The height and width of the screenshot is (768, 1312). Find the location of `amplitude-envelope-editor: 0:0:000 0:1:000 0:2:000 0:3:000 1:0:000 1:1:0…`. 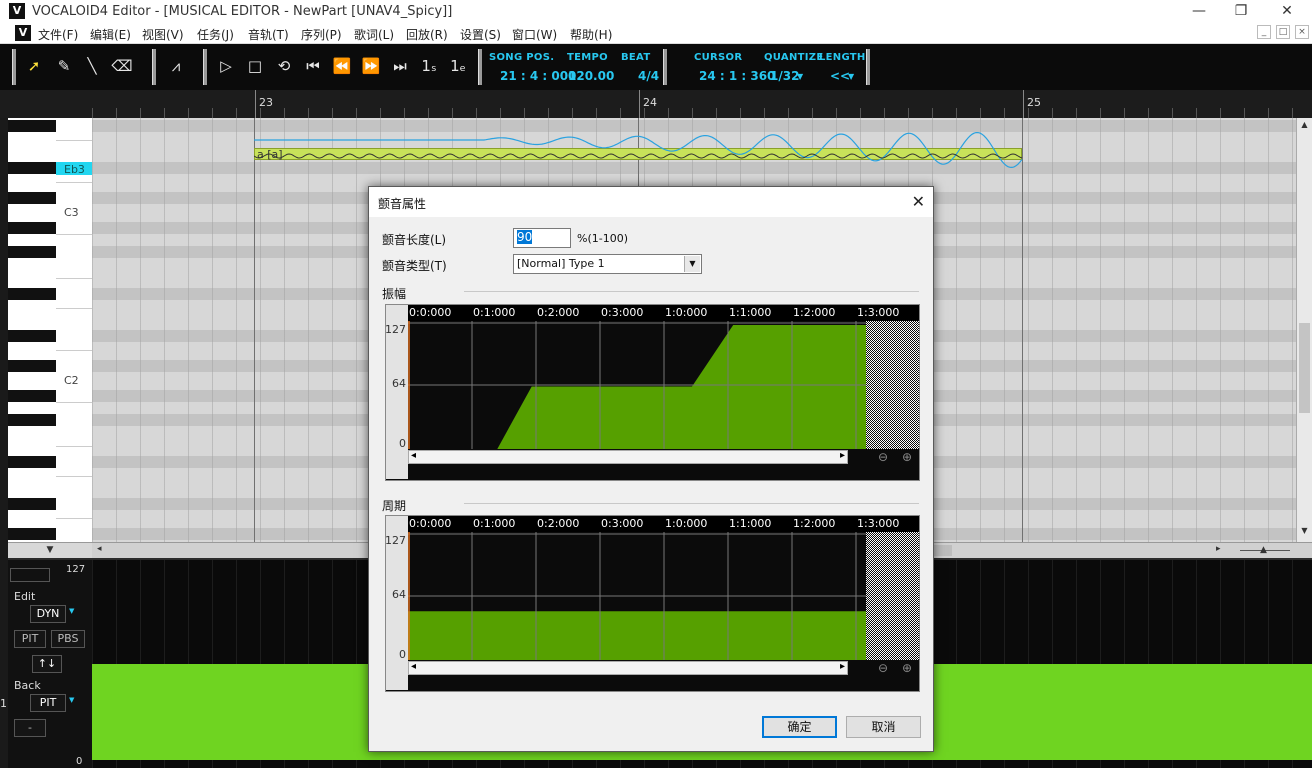

amplitude-envelope-editor: 0:0:000 0:1:000 0:2:000 0:3:000 1:0:000 1:1:0… is located at coordinates (652, 392).